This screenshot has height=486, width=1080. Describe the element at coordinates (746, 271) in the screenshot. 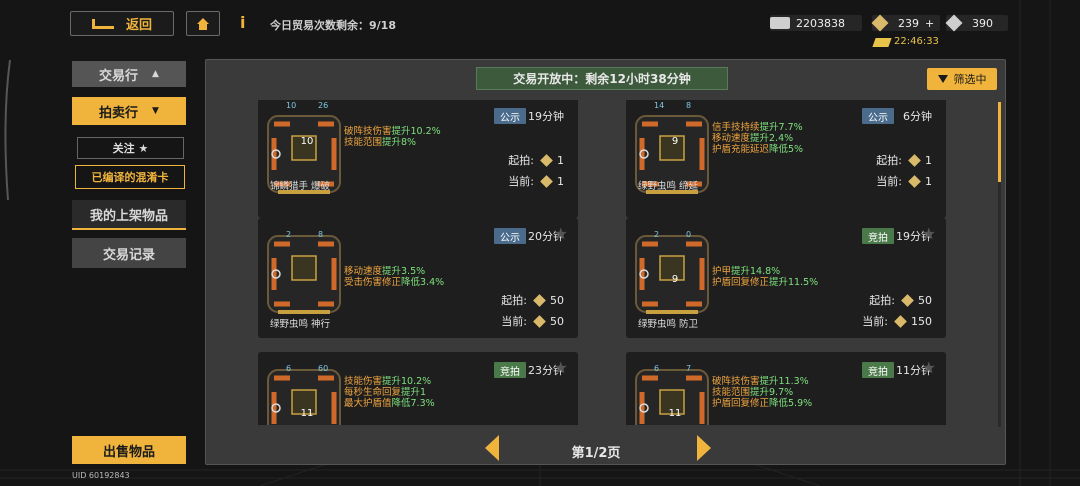

I see `effect-line: 护甲提升14.8%` at that location.